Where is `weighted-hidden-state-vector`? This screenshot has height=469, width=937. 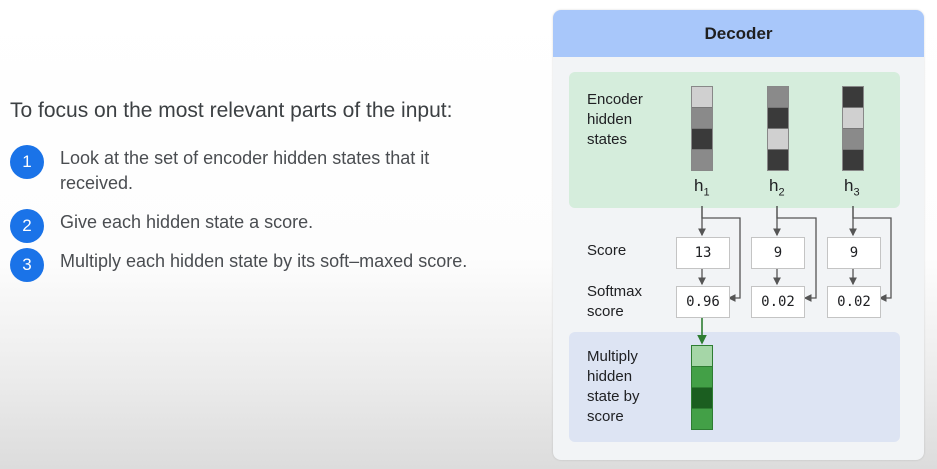 weighted-hidden-state-vector is located at coordinates (702, 387).